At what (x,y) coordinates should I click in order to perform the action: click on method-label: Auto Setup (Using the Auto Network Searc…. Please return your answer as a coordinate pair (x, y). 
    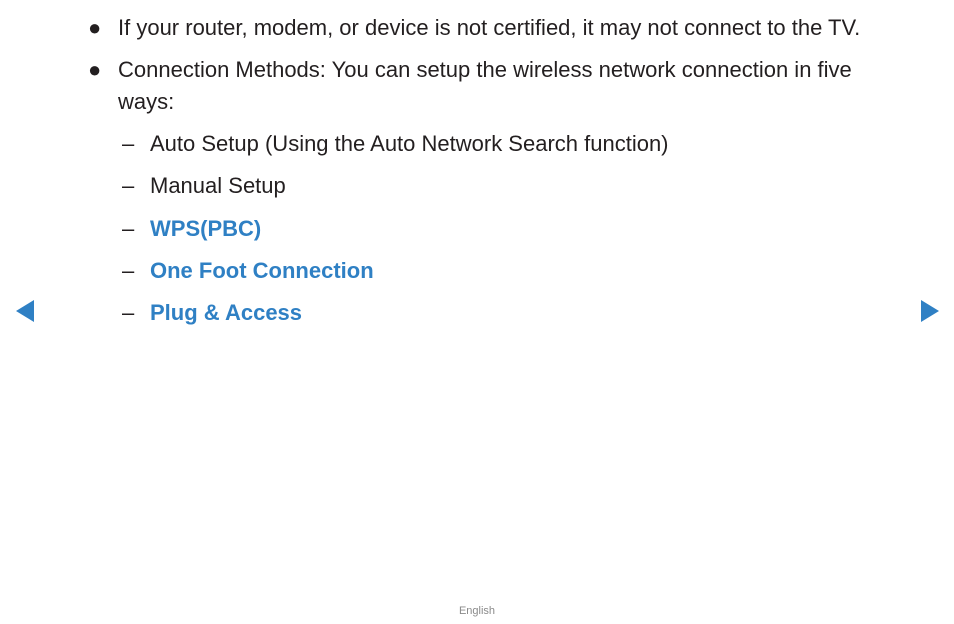
    Looking at the image, I should click on (409, 143).